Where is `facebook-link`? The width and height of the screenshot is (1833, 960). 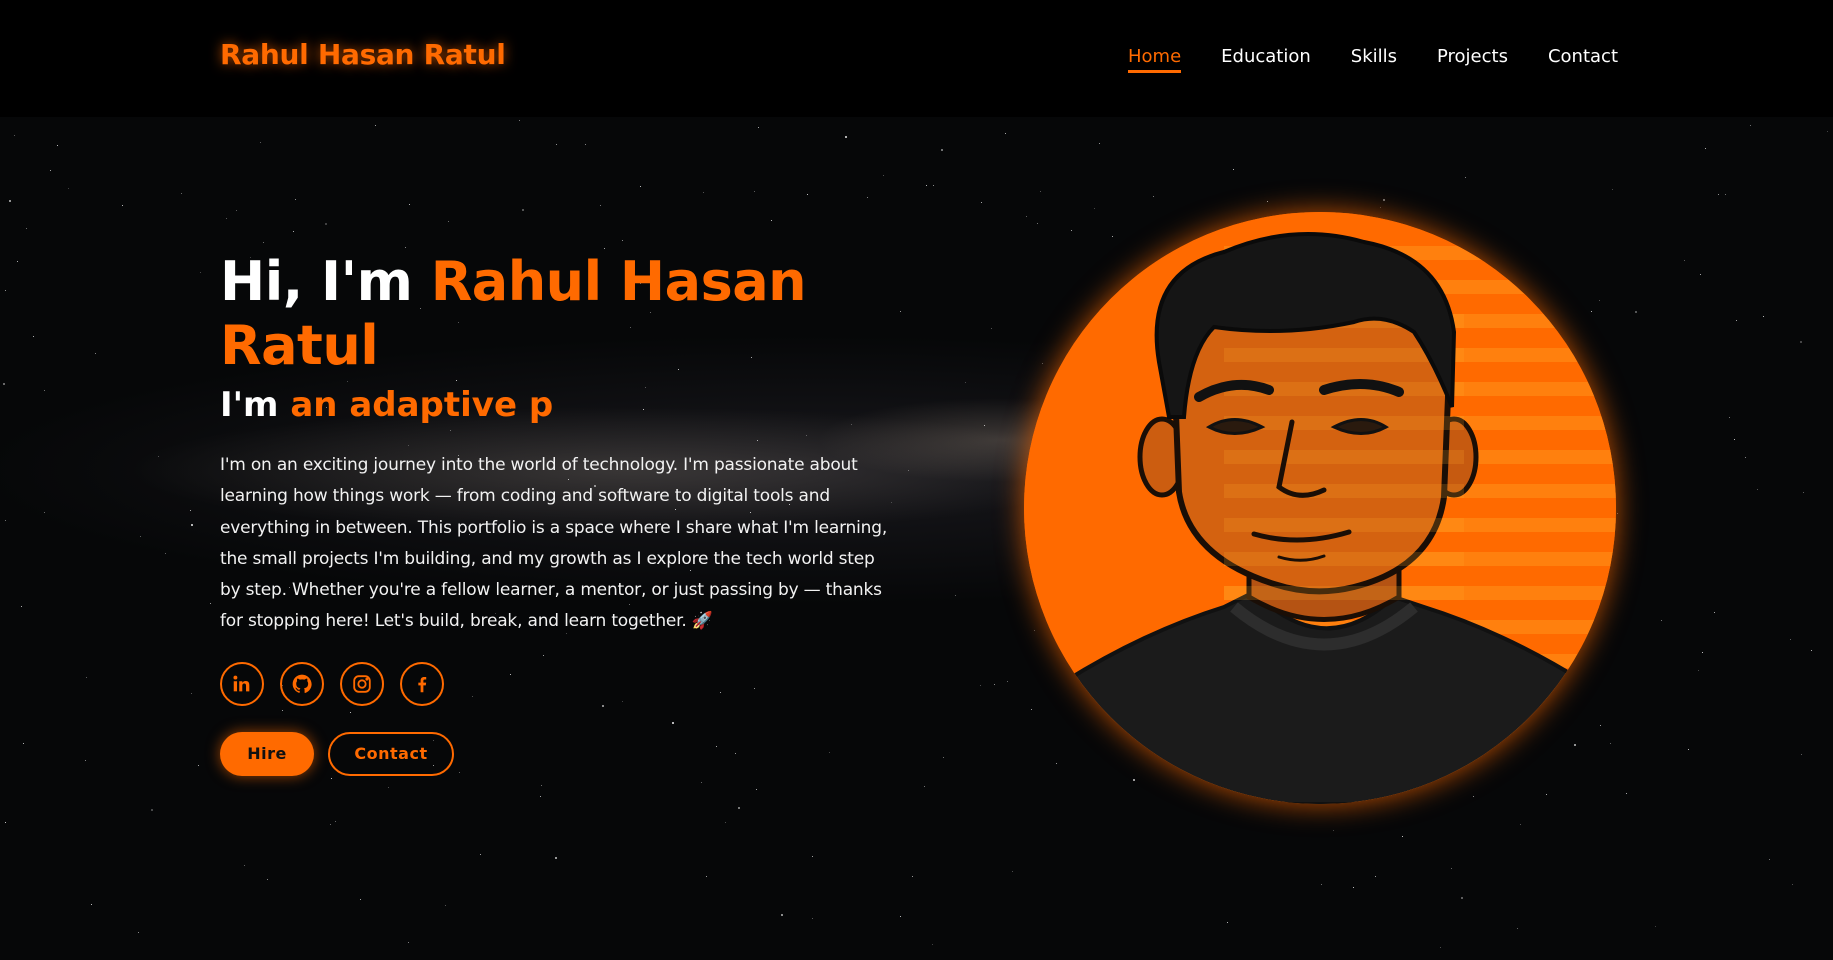 facebook-link is located at coordinates (422, 683).